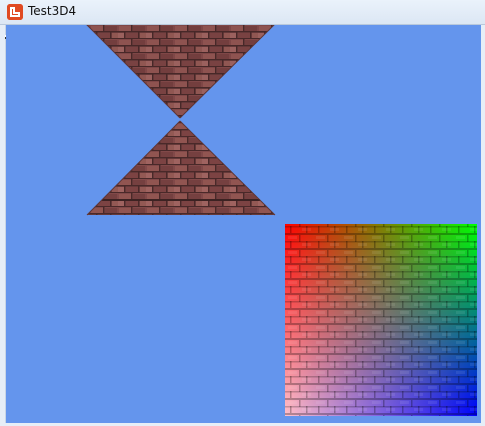 The image size is (485, 426). Describe the element at coordinates (483, 225) in the screenshot. I see `window-frame-right` at that location.